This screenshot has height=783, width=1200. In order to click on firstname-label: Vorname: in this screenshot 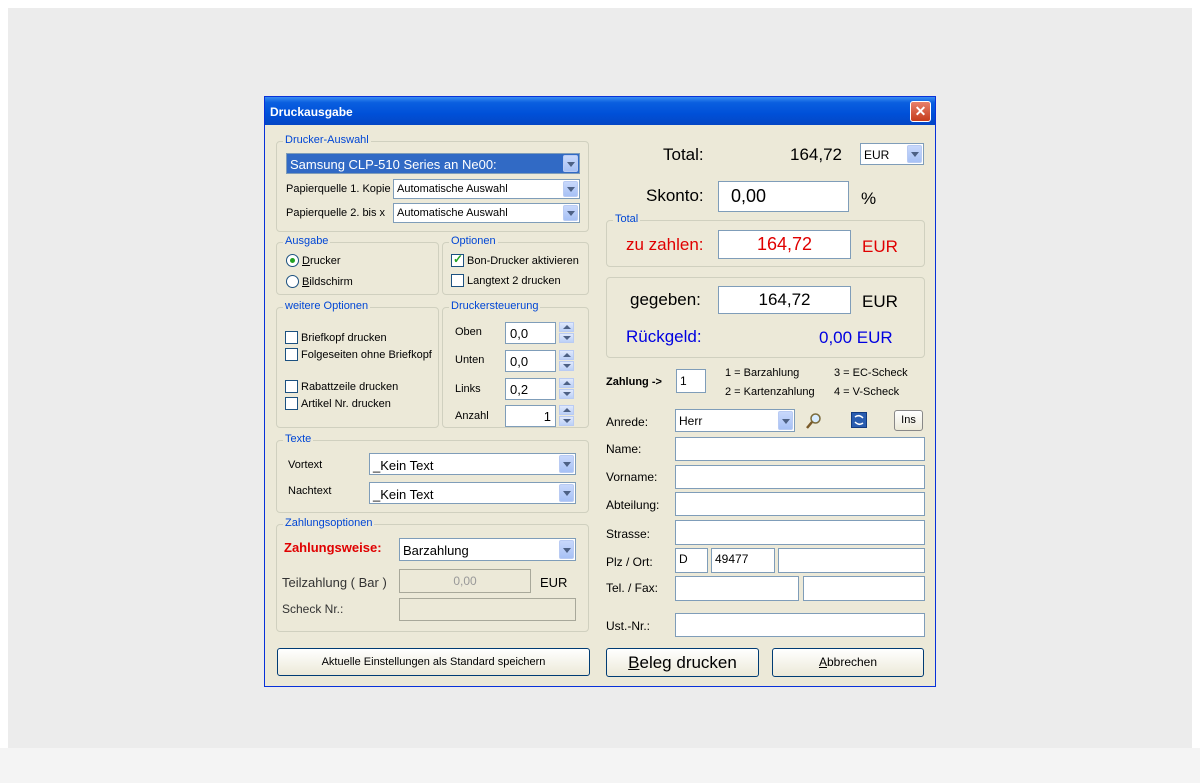, I will do `click(632, 477)`.